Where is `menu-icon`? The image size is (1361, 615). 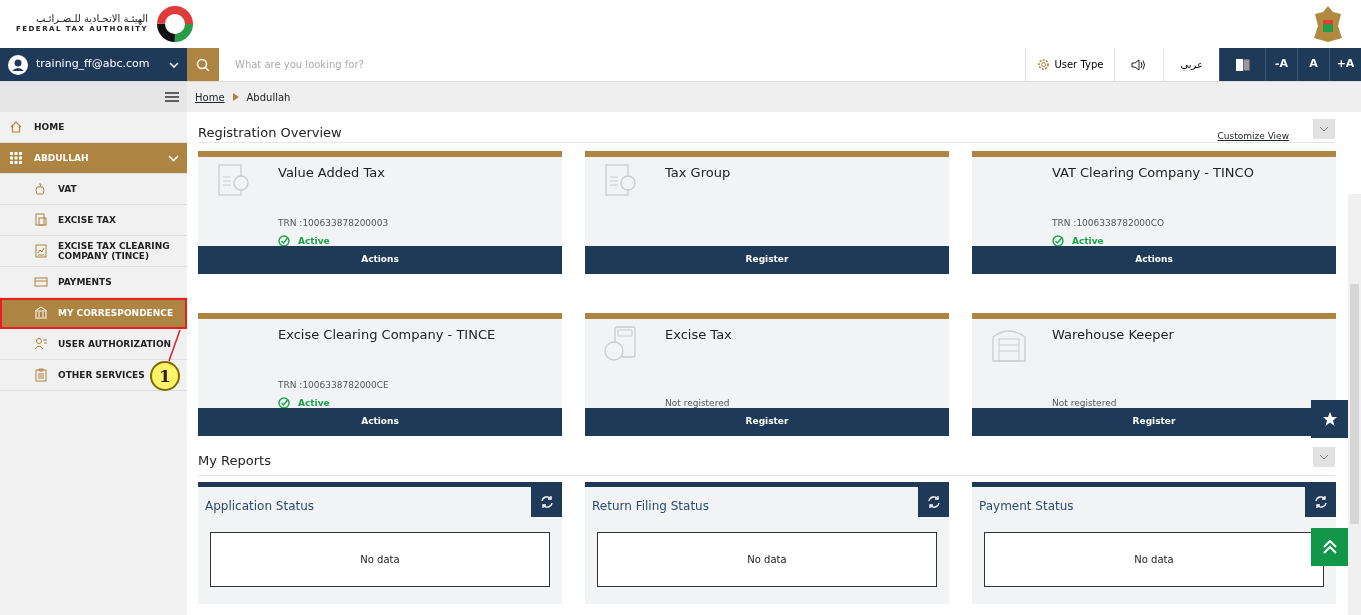 menu-icon is located at coordinates (172, 97).